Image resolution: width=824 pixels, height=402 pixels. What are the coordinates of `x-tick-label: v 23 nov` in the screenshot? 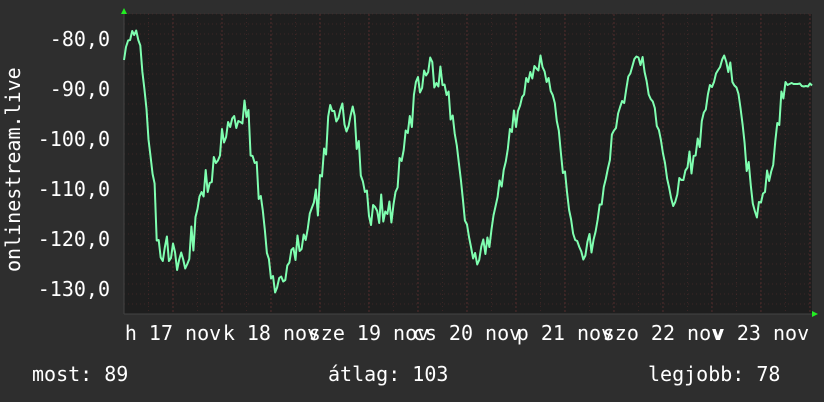 It's located at (761, 333).